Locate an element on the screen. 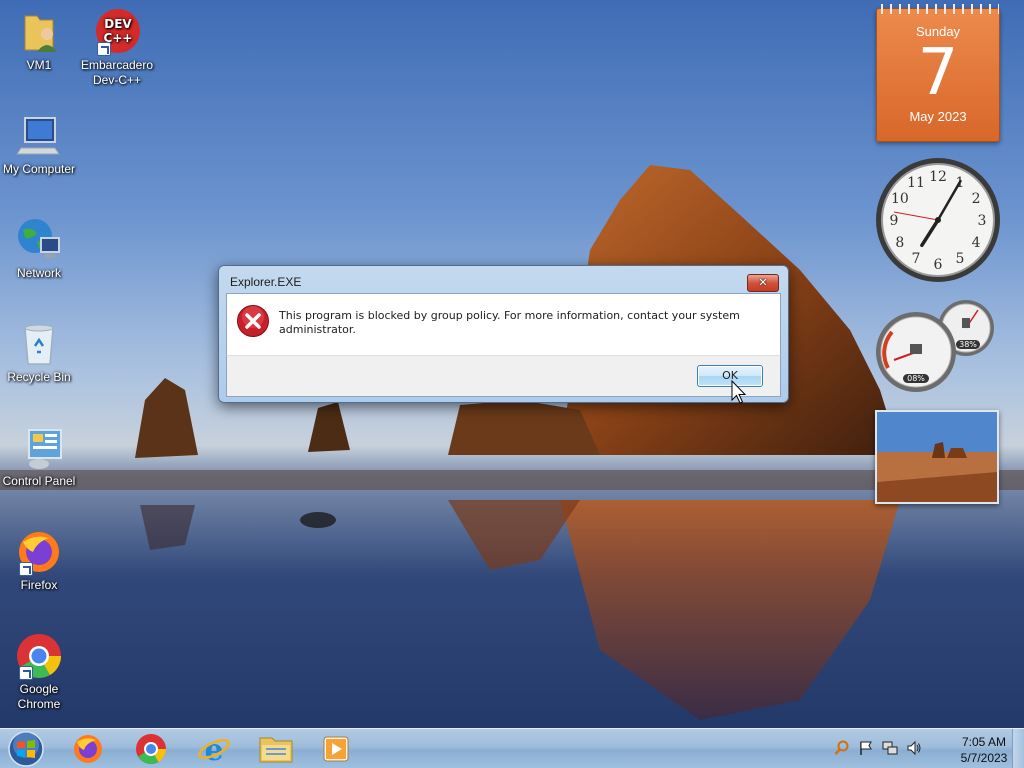 This screenshot has width=1024, height=768. desktop-icon-label: Embarcadero Dev-C++ is located at coordinates (117, 72).